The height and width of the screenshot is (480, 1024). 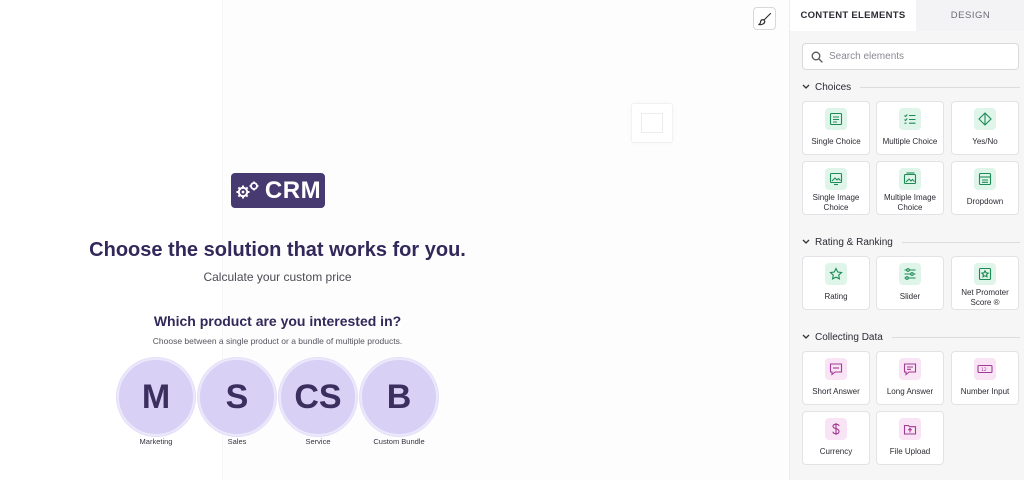 I want to click on element-multiple-image-choice: Multiple Image Choice, so click(x=910, y=188).